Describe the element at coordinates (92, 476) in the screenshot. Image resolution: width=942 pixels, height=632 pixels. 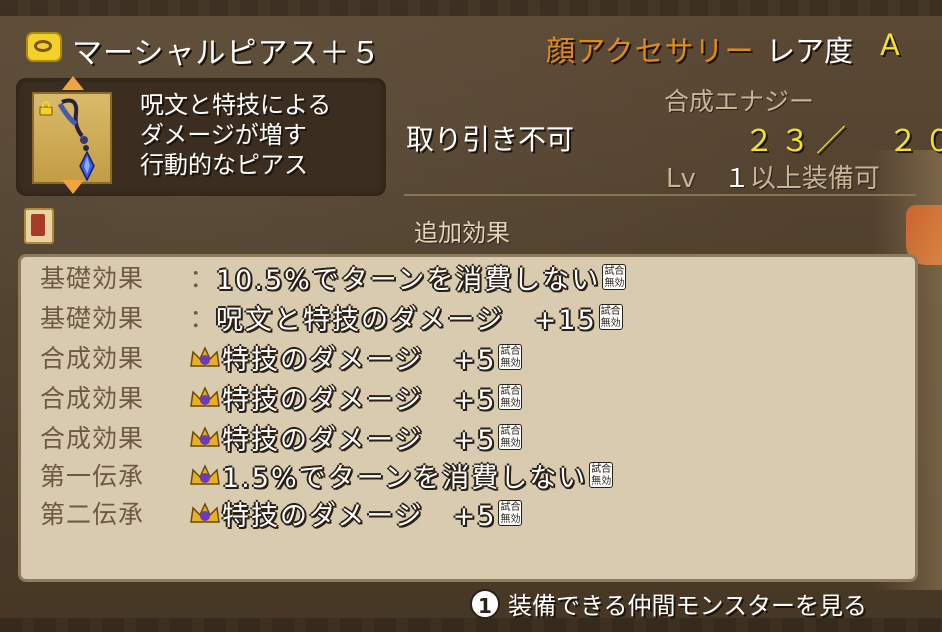
I see `effect-type: 第一伝承` at that location.